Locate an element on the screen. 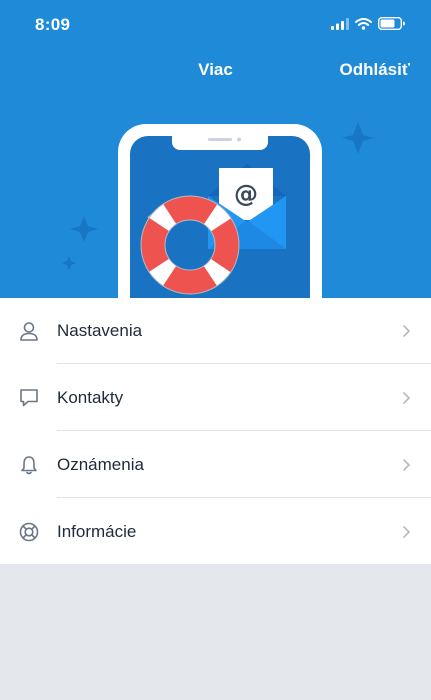 The height and width of the screenshot is (700, 431). menu-item-oznamenia: Oznámenia is located at coordinates (215, 465).